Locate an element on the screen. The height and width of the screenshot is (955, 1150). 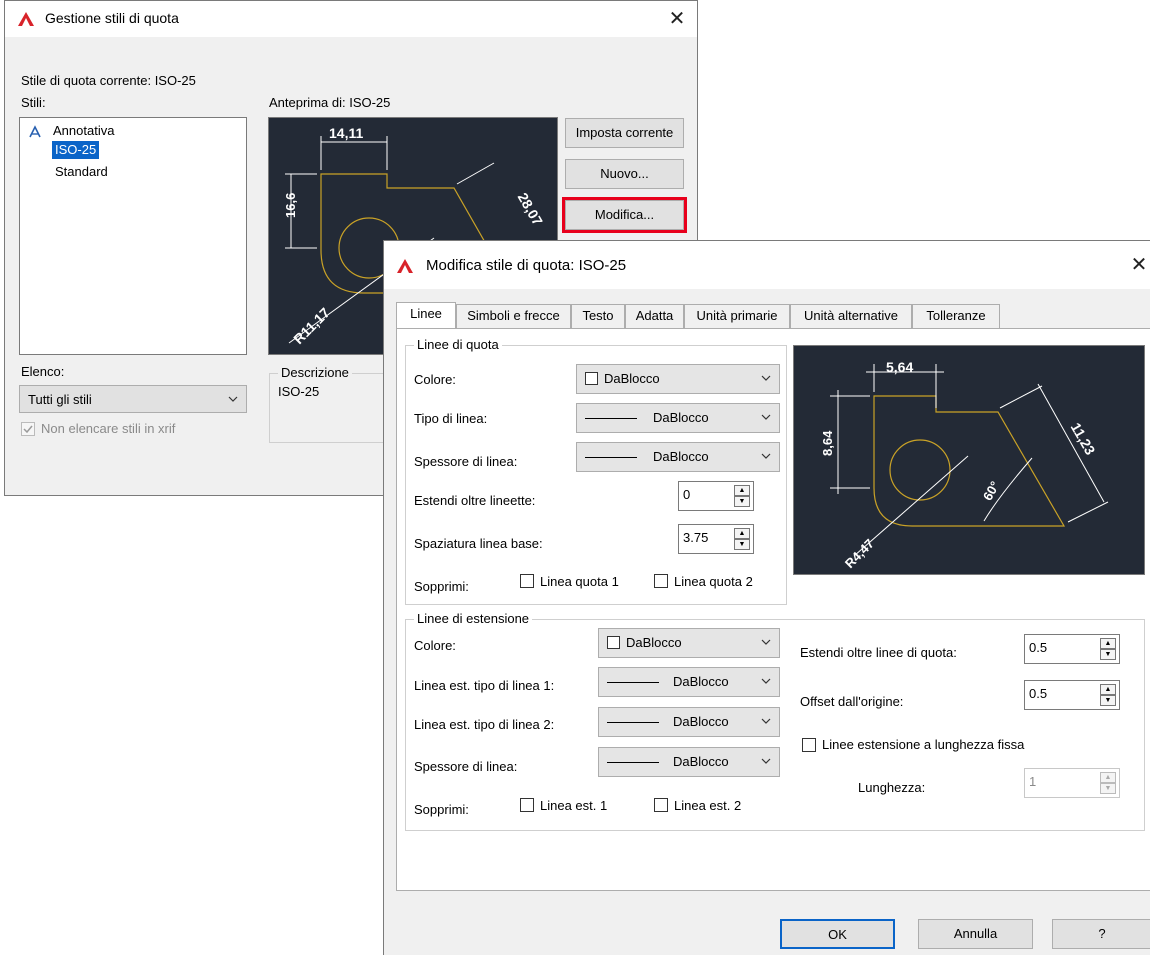
set-current-button: Imposta corrente is located at coordinates (624, 133).